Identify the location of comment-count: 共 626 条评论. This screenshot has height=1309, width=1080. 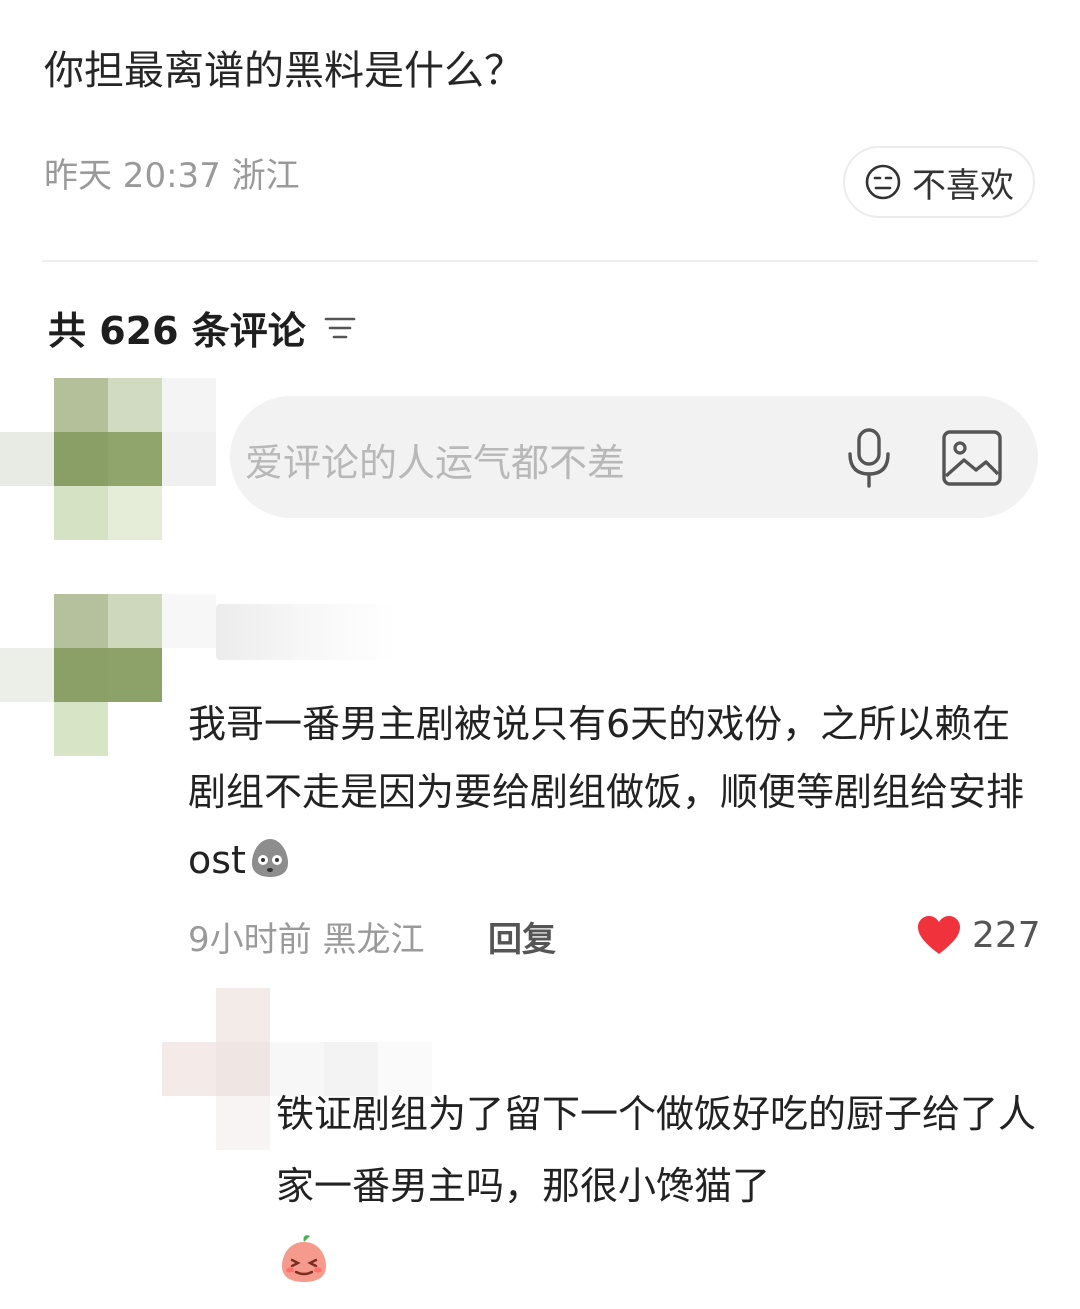
(177, 331).